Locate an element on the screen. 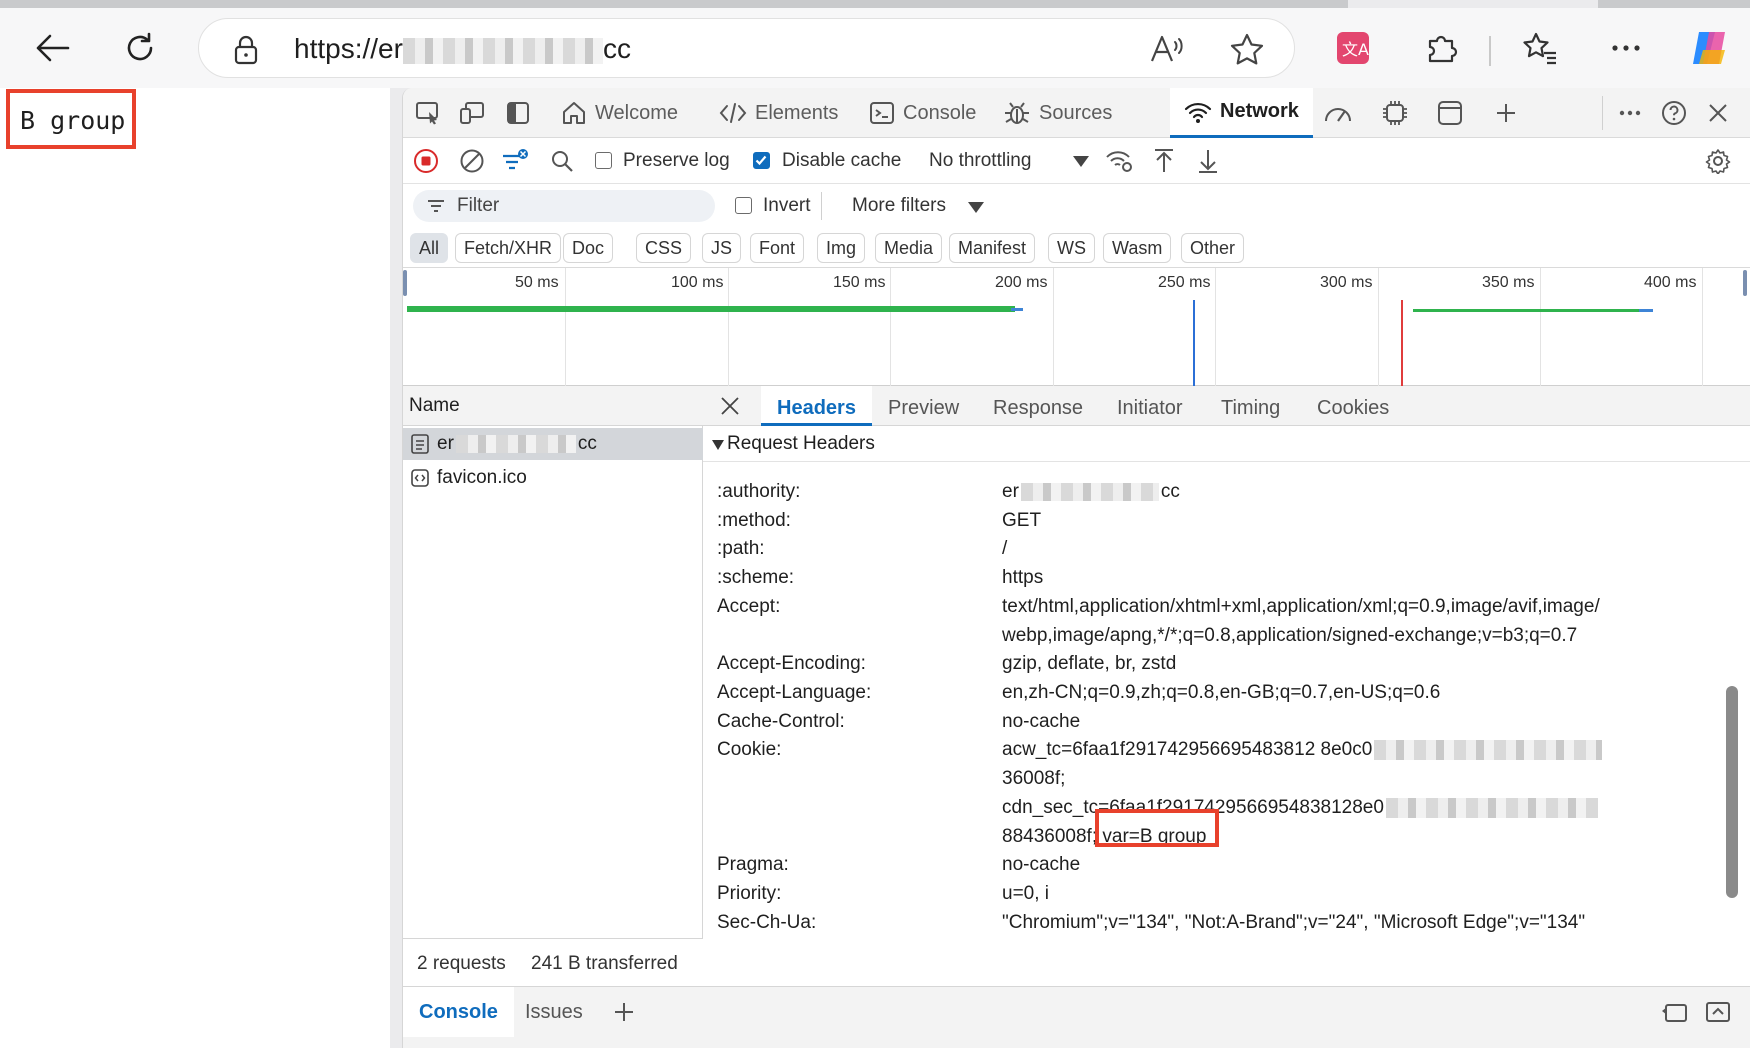 The width and height of the screenshot is (1750, 1048). type-manifest: Manifest is located at coordinates (992, 248).